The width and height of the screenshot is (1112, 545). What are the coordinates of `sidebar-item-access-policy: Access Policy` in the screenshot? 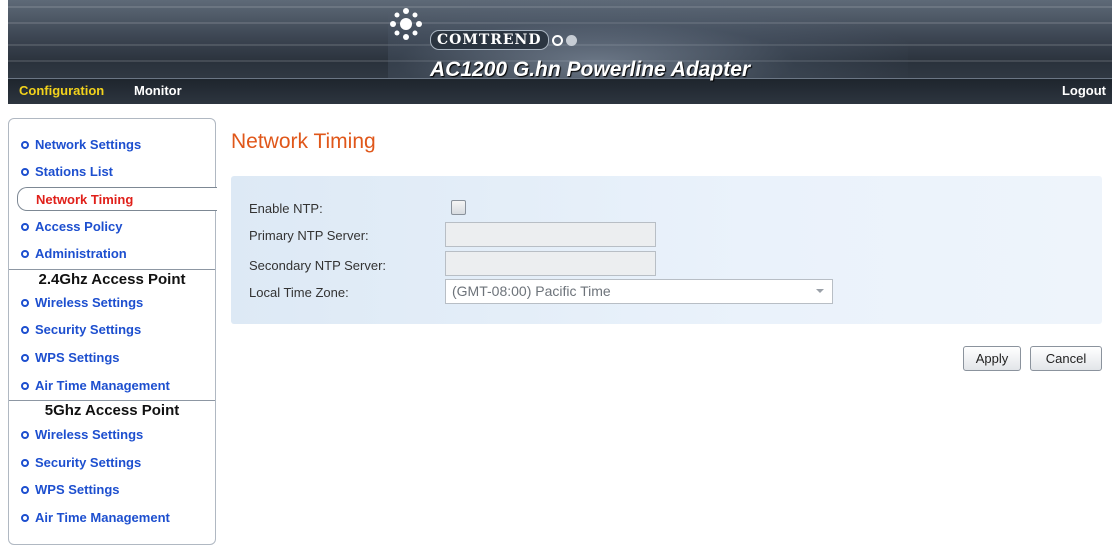 It's located at (112, 226).